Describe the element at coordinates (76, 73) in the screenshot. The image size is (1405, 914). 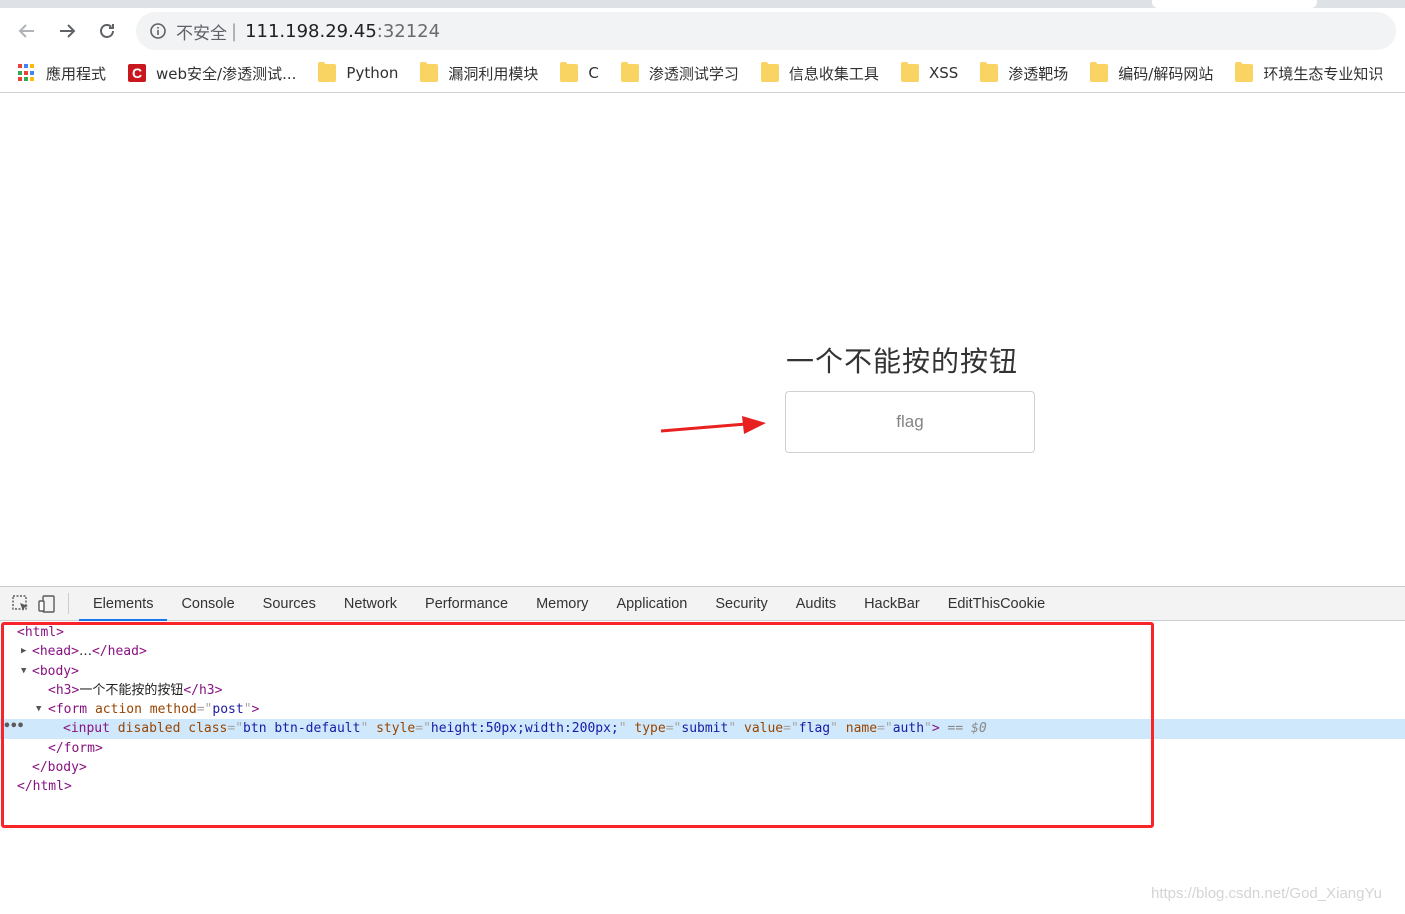
I see `bookmark-label: 應用程式` at that location.